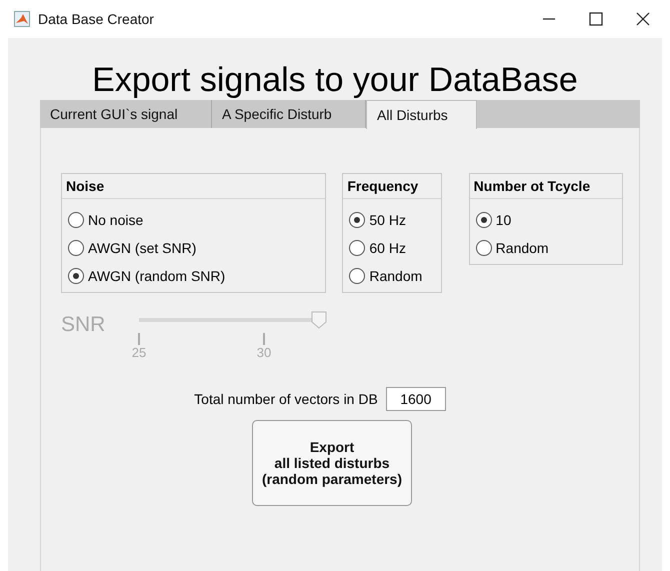 Image resolution: width=670 pixels, height=571 pixels. What do you see at coordinates (264, 352) in the screenshot?
I see `tick-label: 30` at bounding box center [264, 352].